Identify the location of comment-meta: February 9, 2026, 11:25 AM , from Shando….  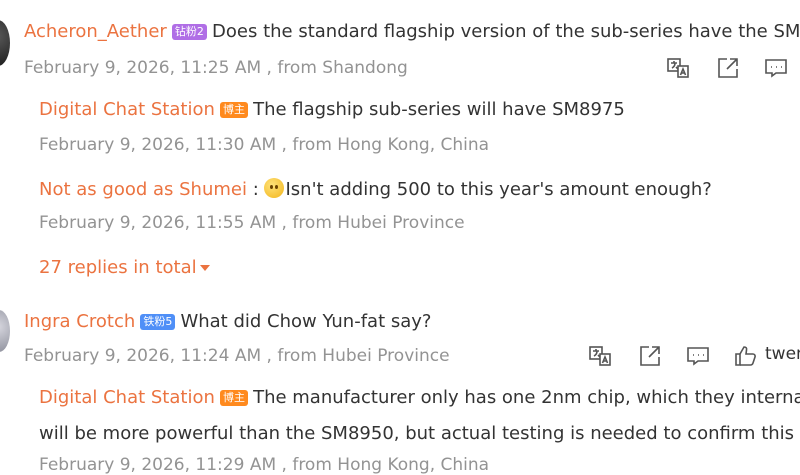
(216, 68).